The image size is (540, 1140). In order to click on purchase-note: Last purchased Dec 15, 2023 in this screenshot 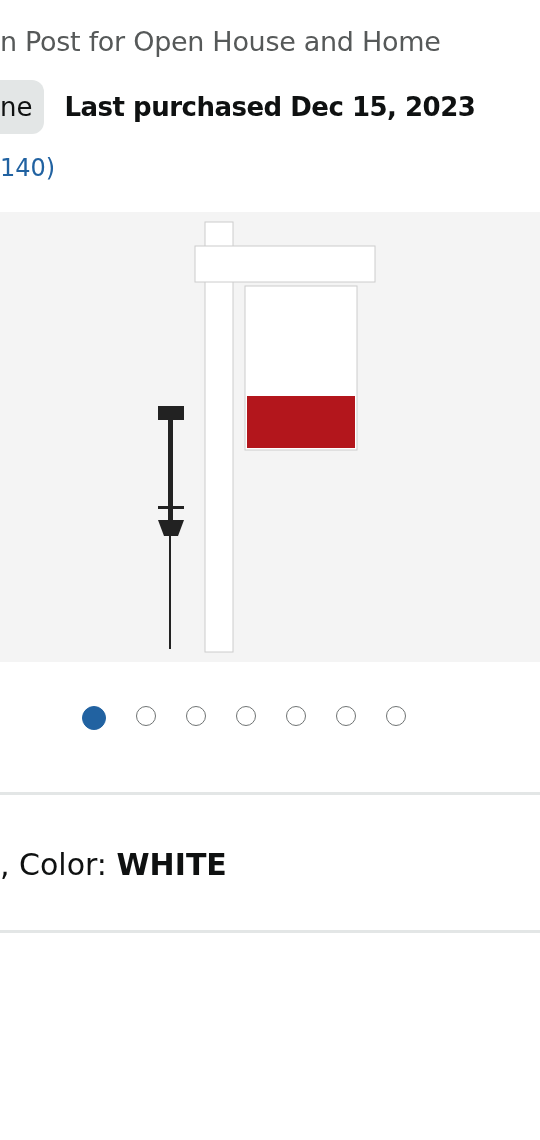, I will do `click(270, 107)`.